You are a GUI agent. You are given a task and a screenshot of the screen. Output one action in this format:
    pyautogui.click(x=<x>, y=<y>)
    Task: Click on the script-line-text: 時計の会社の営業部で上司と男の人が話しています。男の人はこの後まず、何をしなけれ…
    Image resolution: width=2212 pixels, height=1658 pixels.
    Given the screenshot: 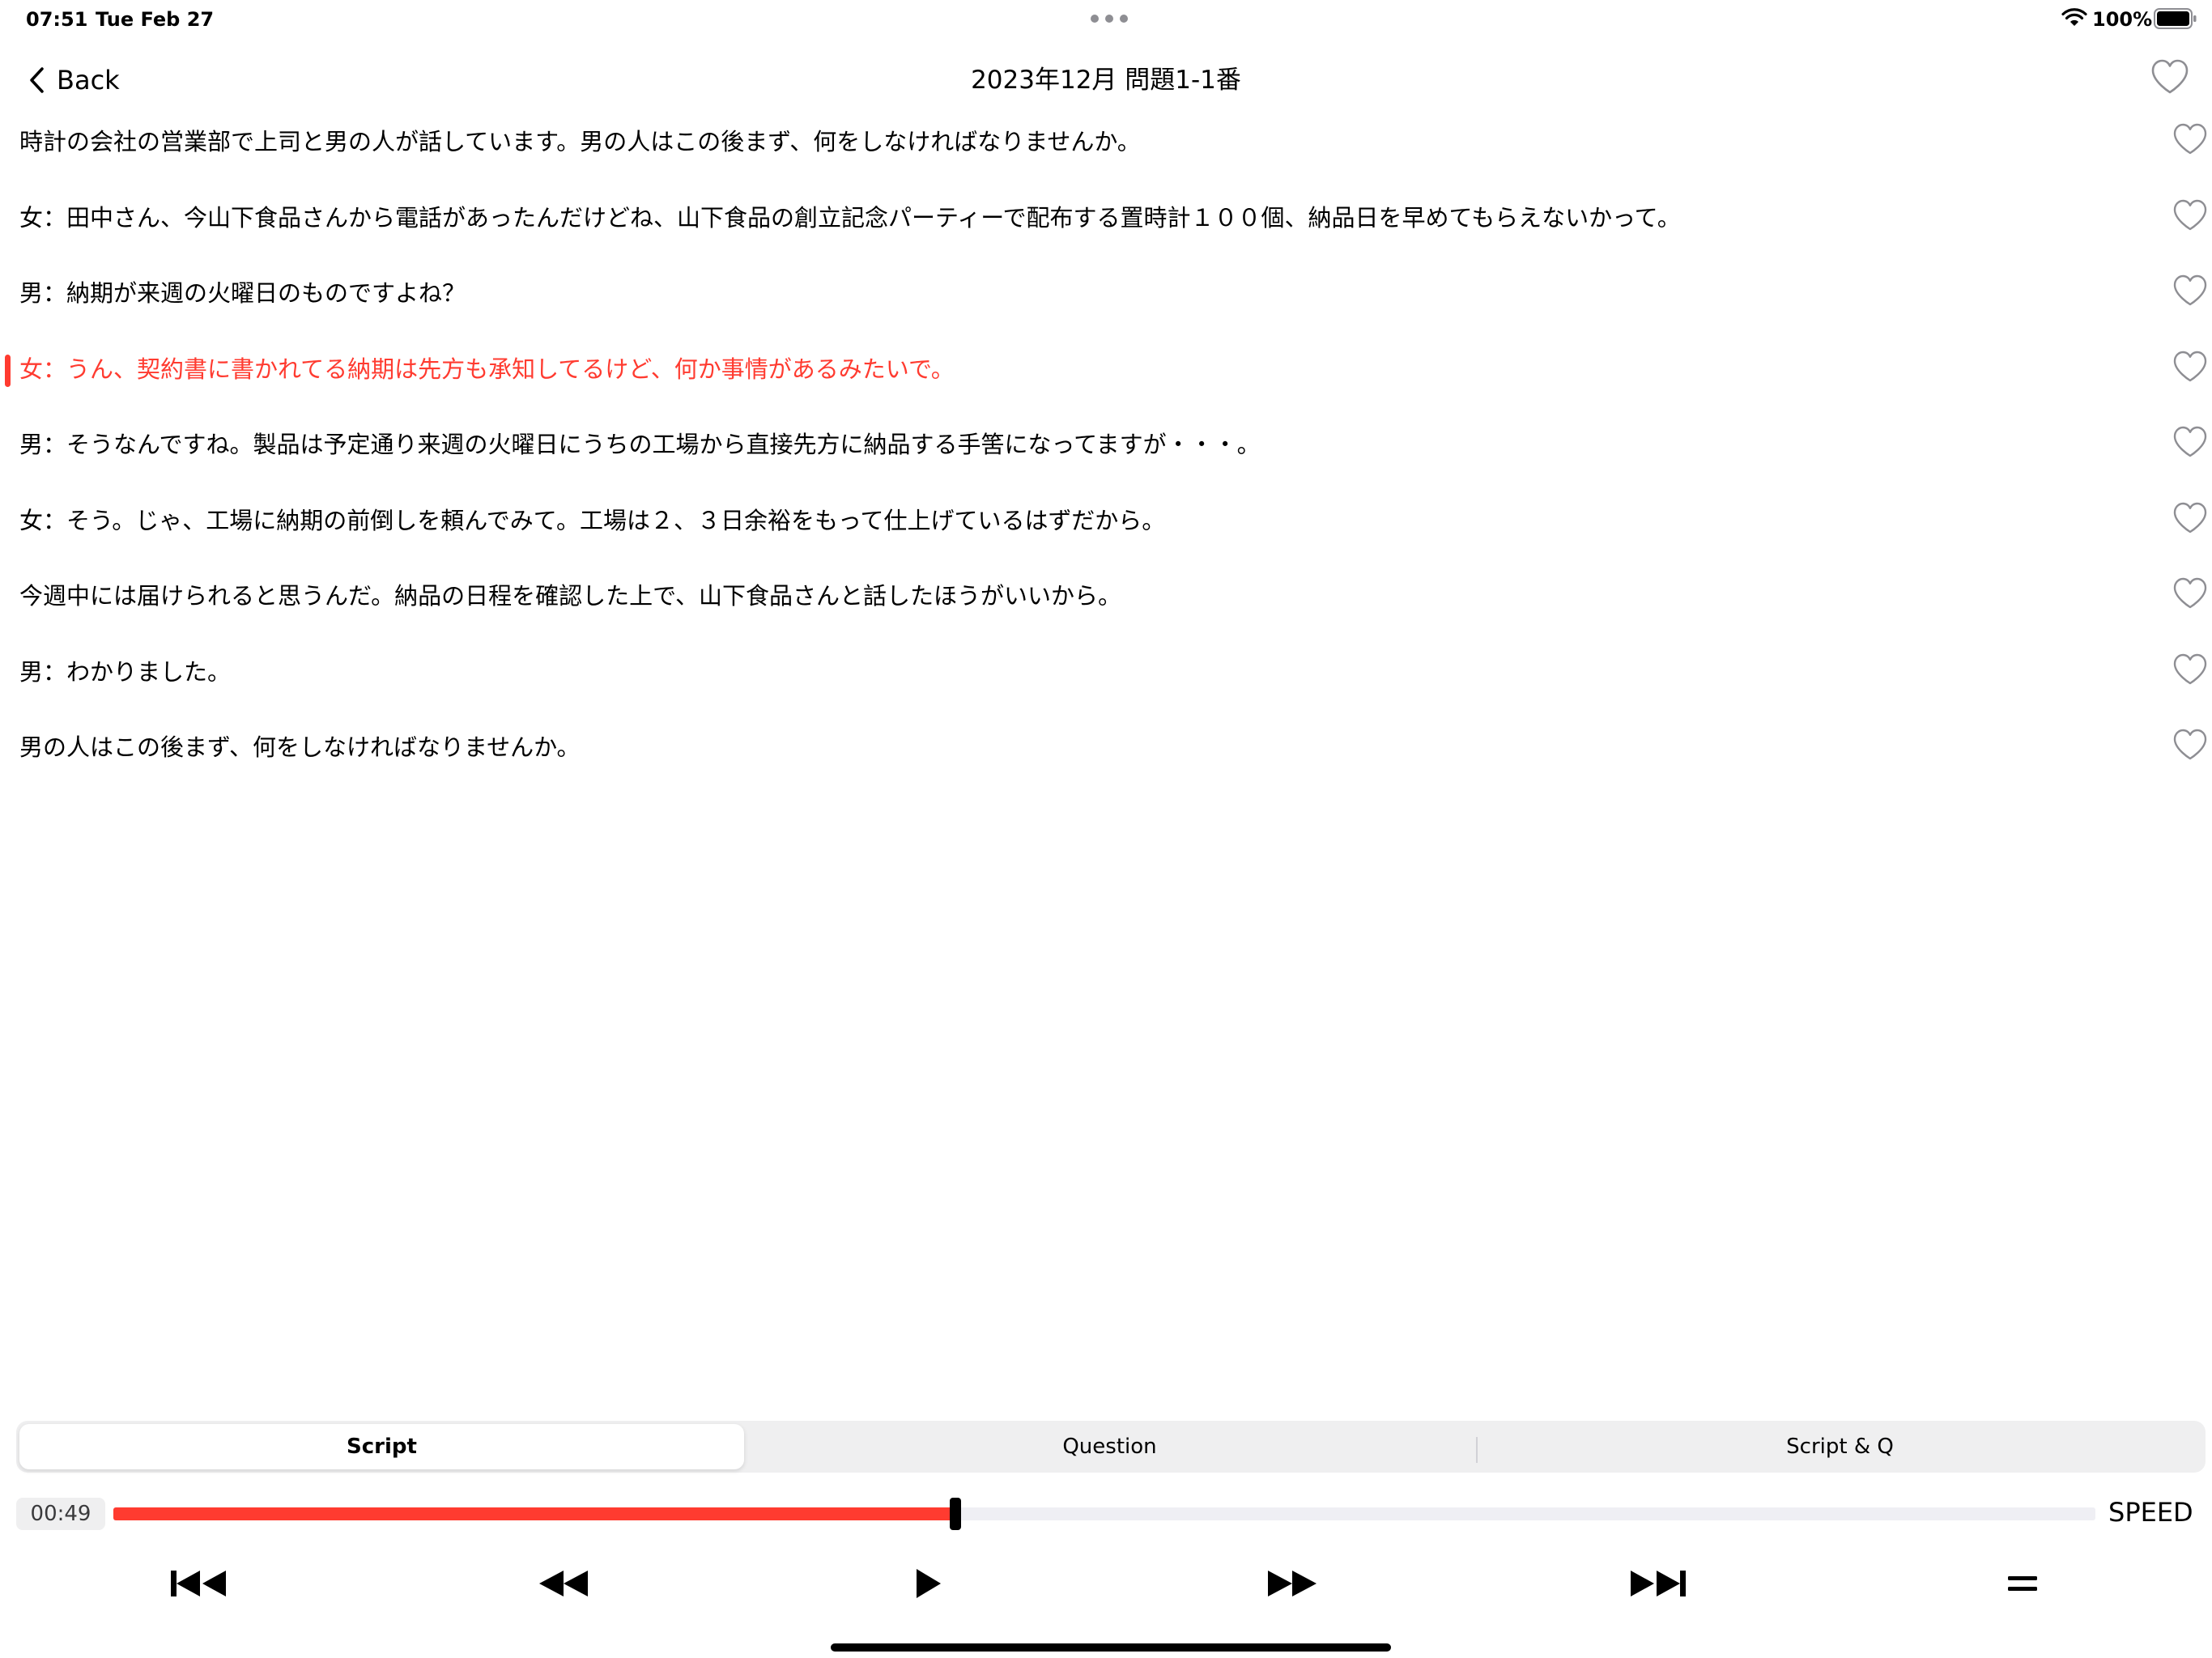 What is the action you would take?
    pyautogui.click(x=580, y=141)
    